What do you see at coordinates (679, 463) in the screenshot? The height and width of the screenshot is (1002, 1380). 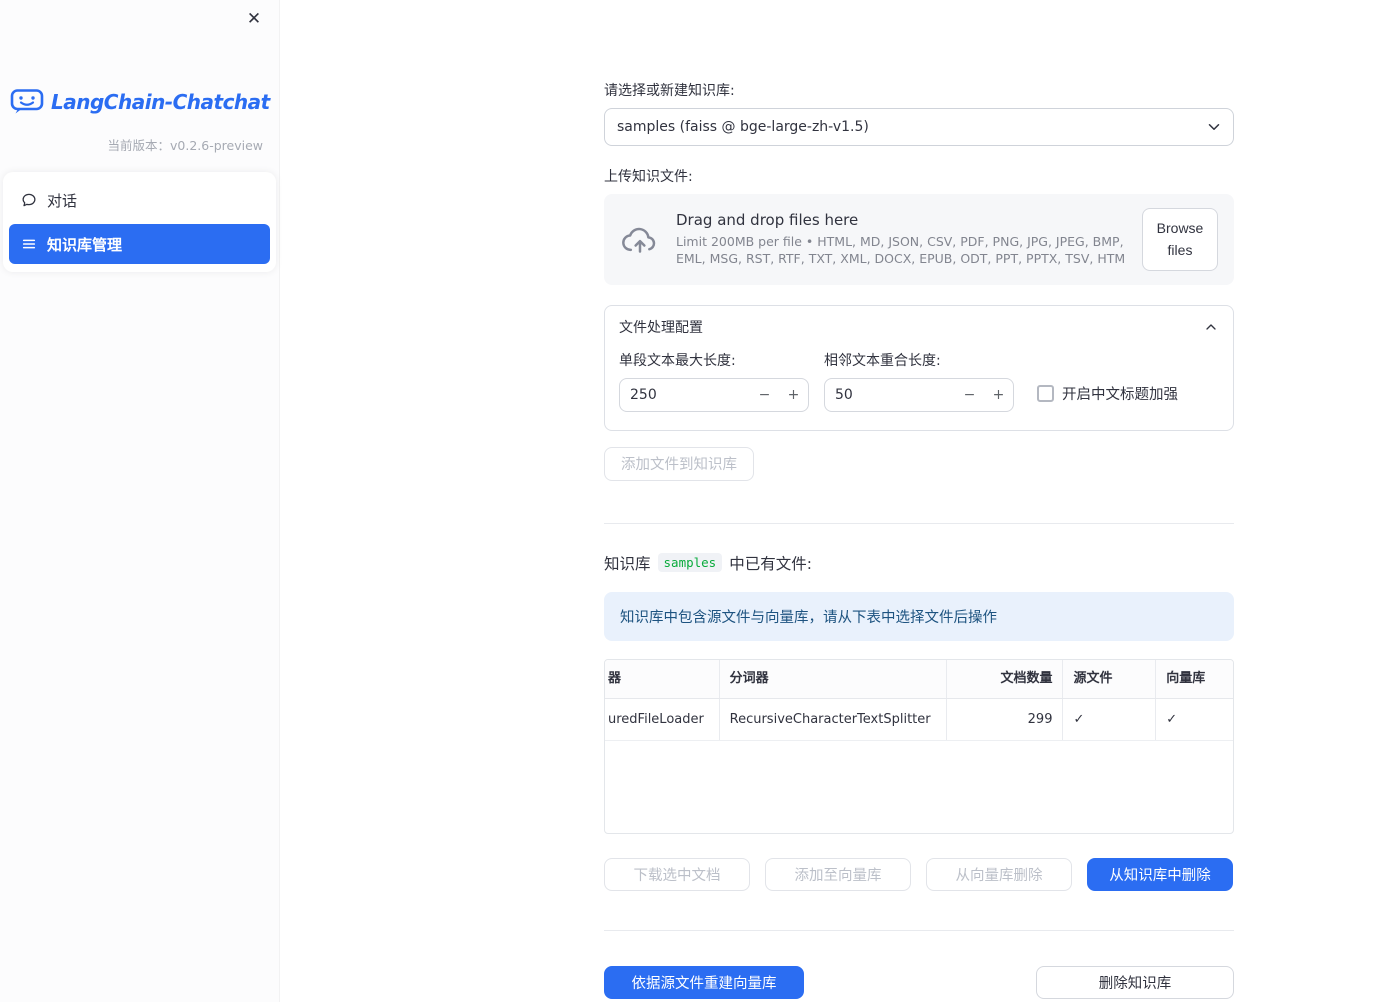 I see `add-files-to-kb-button: 添加文件到知识库` at bounding box center [679, 463].